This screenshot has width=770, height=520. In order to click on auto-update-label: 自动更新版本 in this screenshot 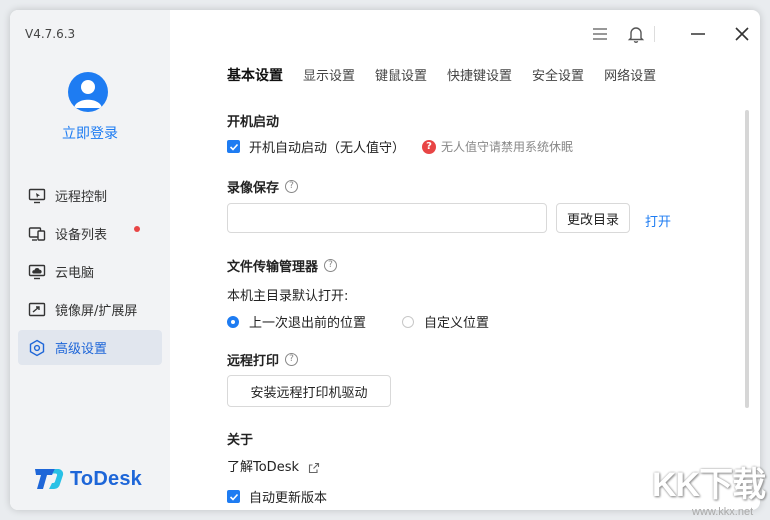, I will do `click(288, 496)`.